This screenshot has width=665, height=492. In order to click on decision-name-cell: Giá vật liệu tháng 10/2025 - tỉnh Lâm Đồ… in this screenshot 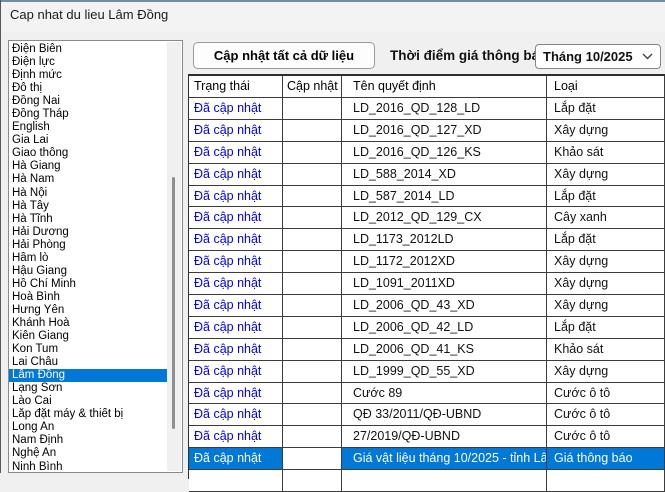, I will do `click(444, 459)`.